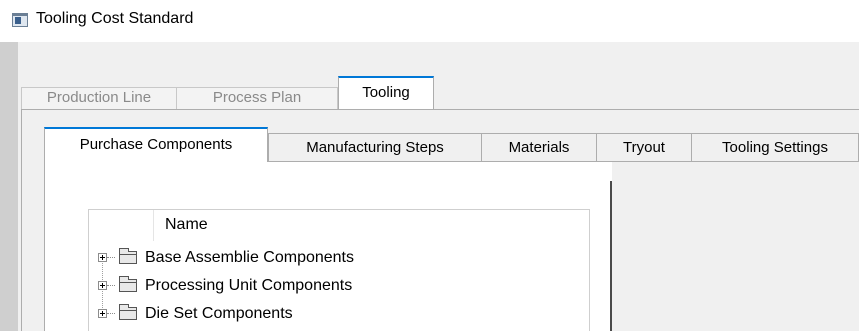 This screenshot has width=859, height=331. What do you see at coordinates (339, 225) in the screenshot?
I see `tree-header: Name` at bounding box center [339, 225].